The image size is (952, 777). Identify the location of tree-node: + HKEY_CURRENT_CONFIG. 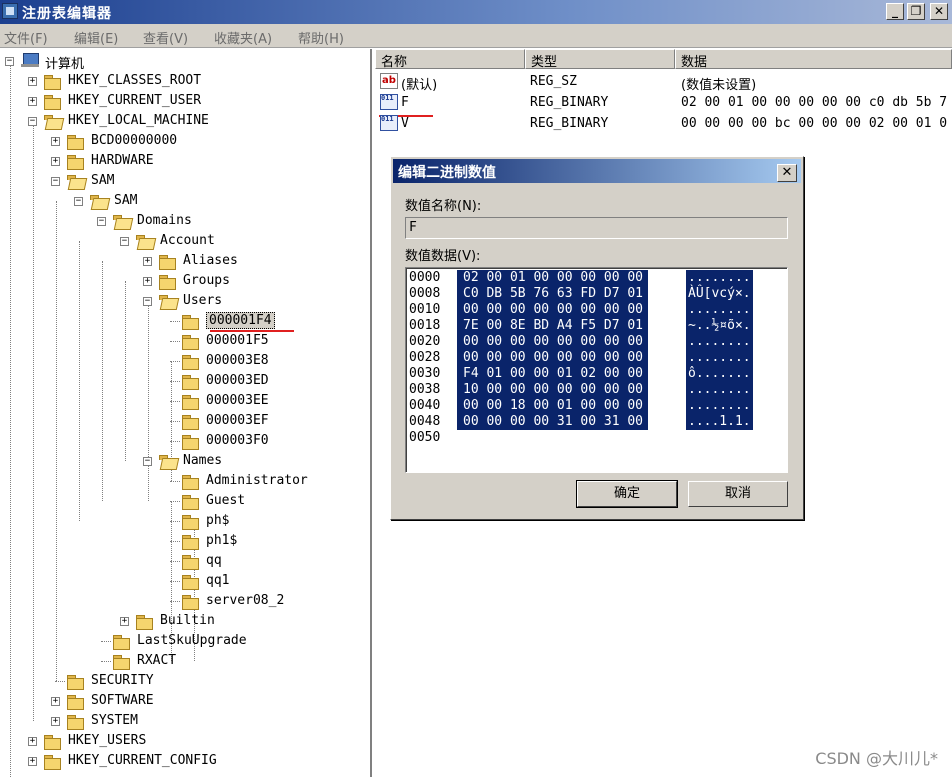
(185, 761).